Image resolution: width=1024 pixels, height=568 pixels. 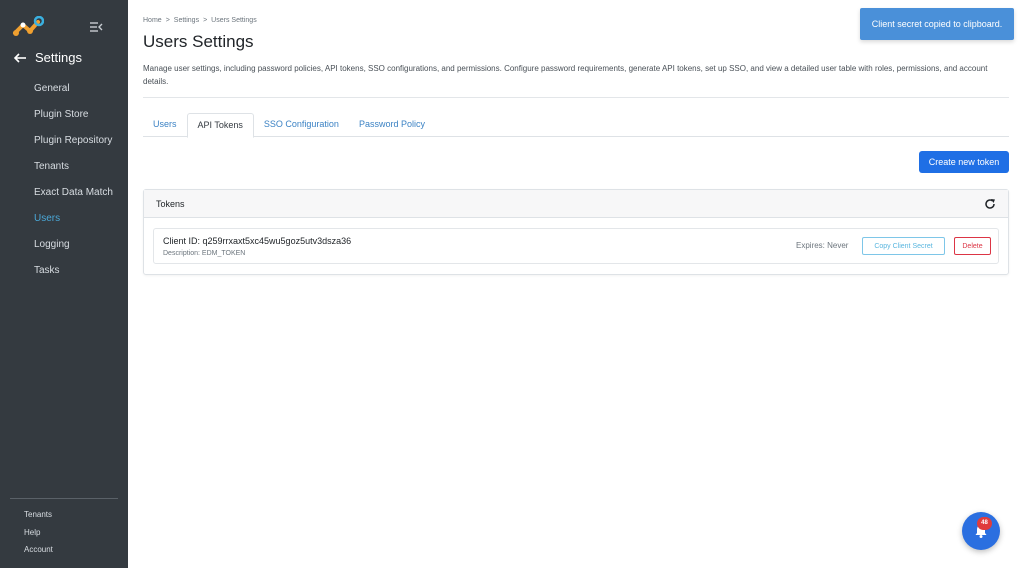 What do you see at coordinates (822, 245) in the screenshot?
I see `token-expires: Expires: Never` at bounding box center [822, 245].